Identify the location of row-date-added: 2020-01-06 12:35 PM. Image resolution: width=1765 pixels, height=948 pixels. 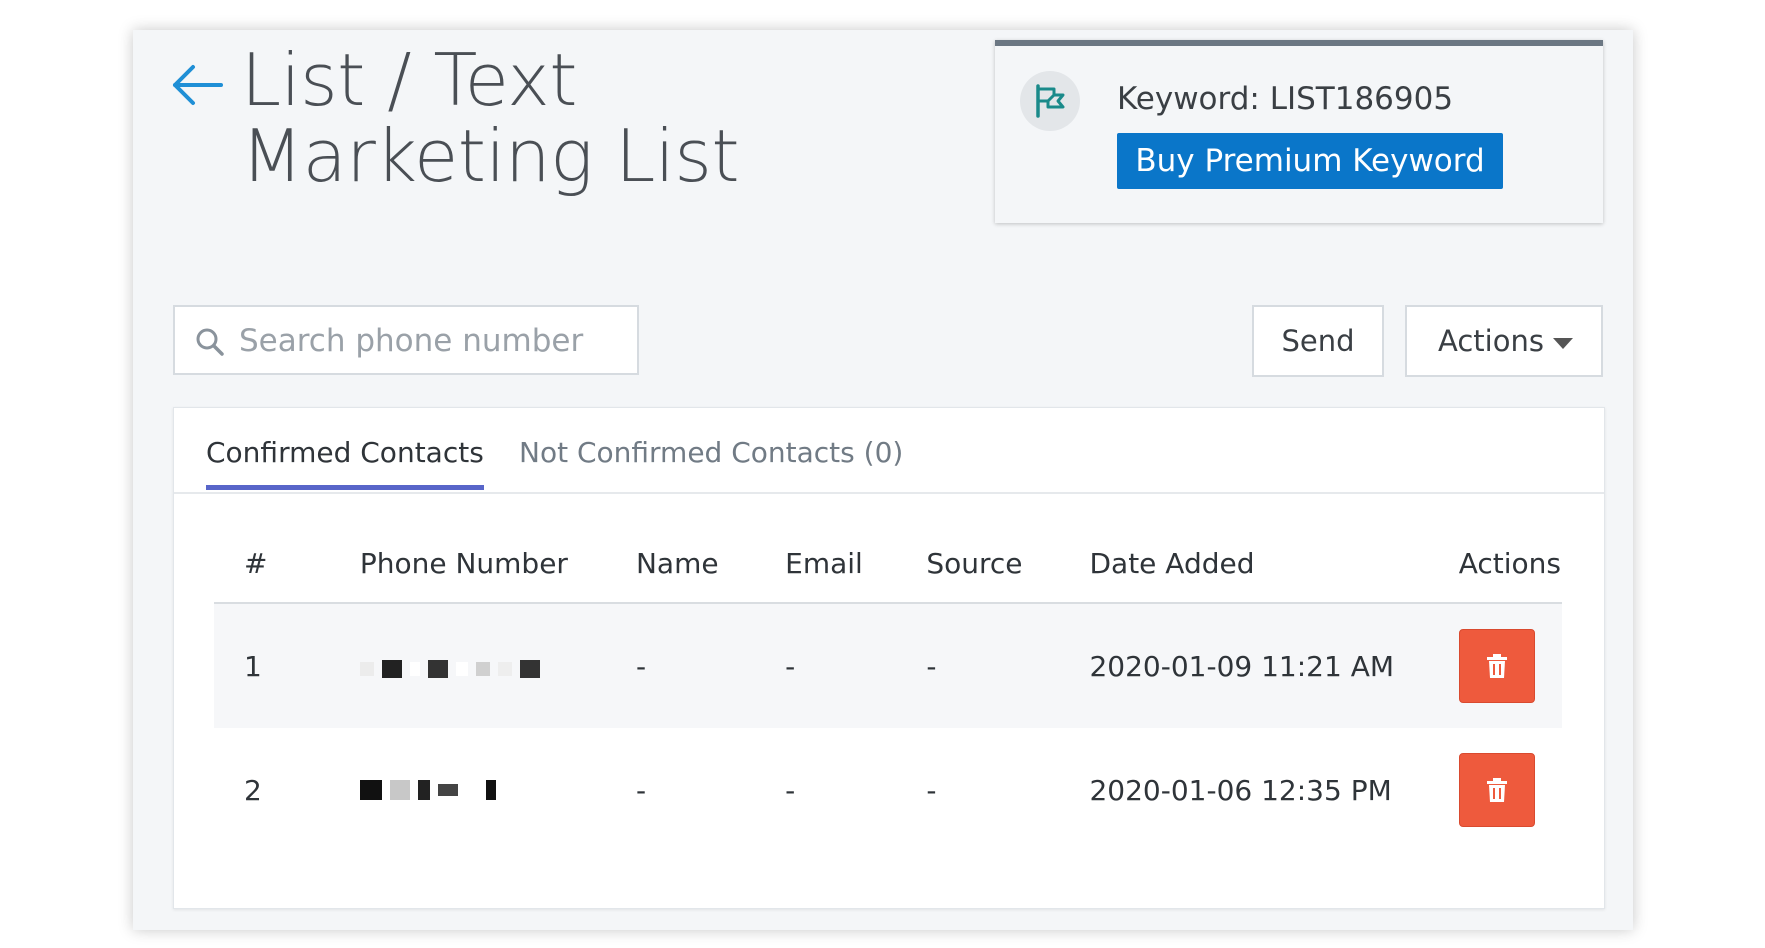
(1240, 790).